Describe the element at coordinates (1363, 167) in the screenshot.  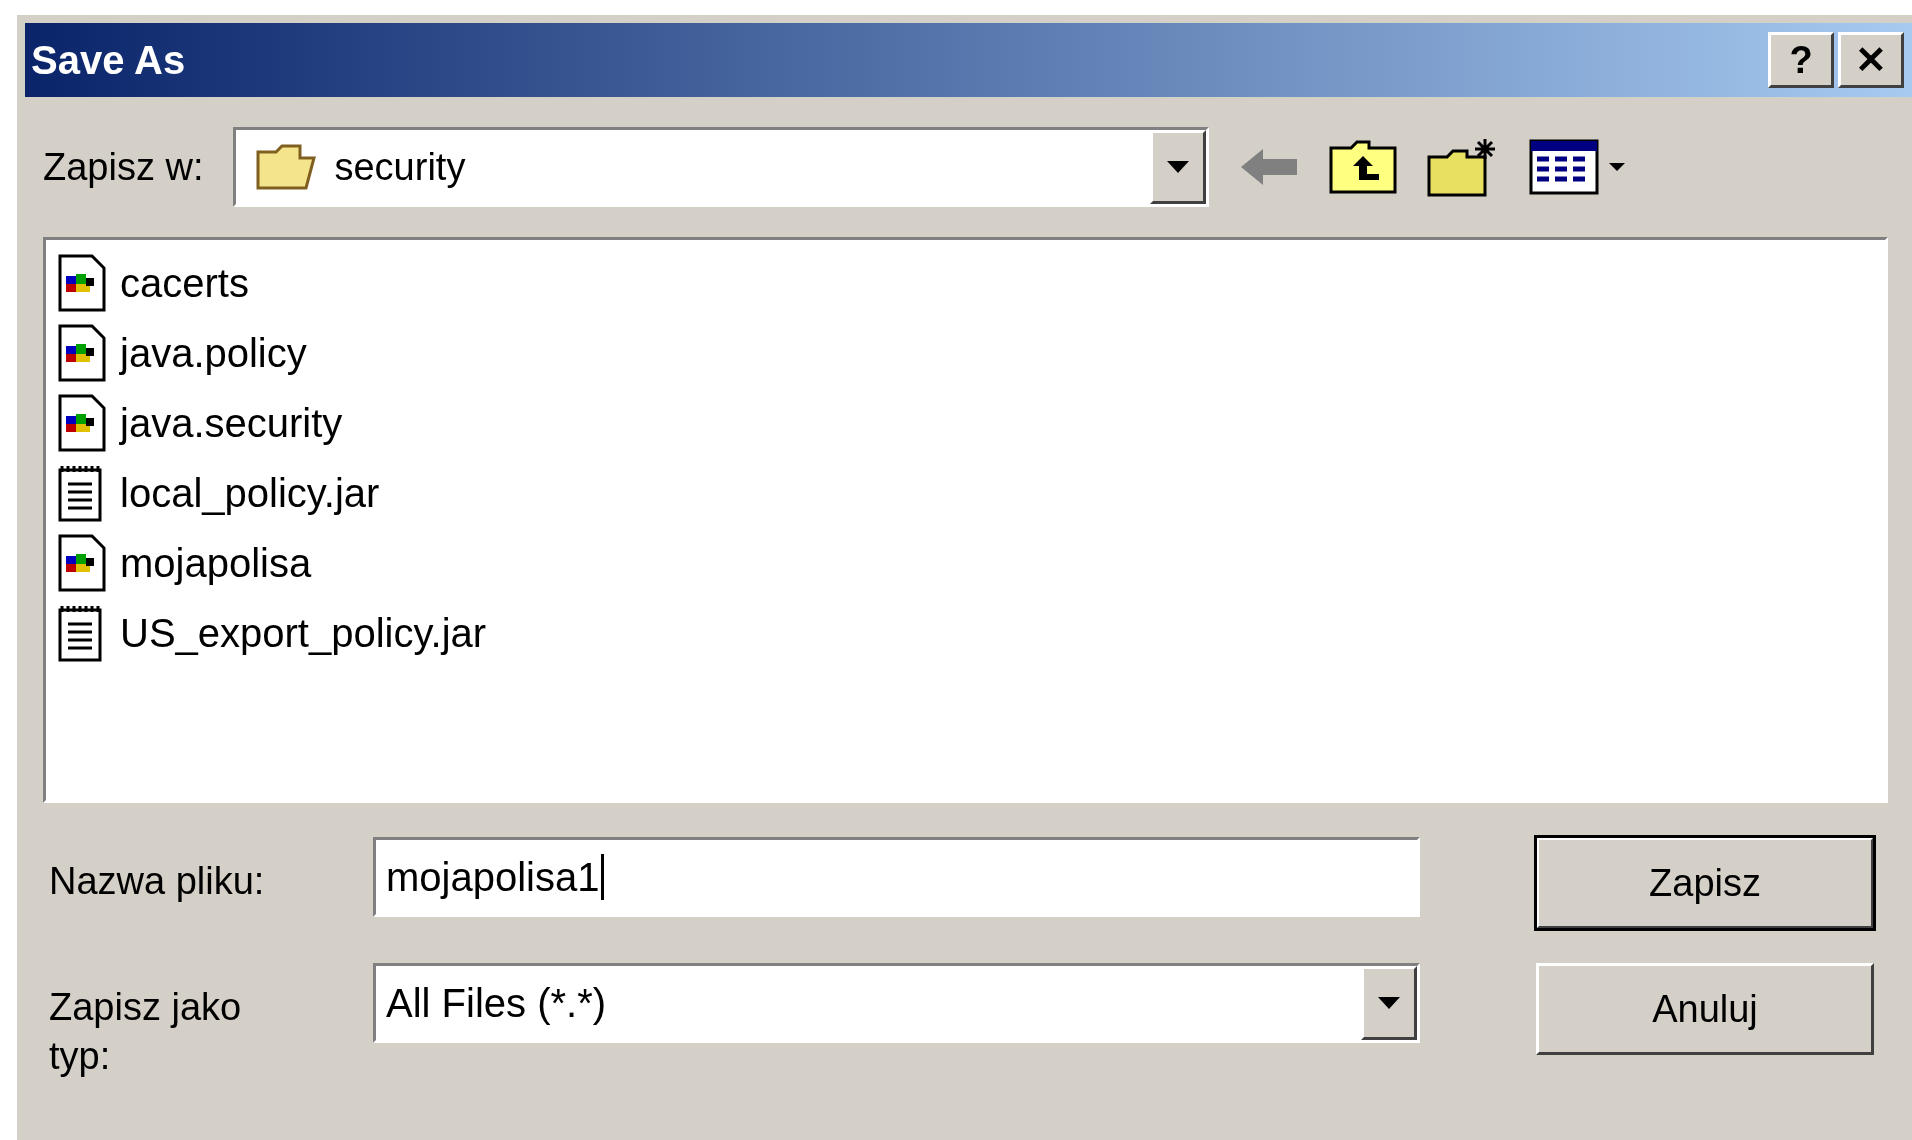
I see `up-folder-icon` at that location.